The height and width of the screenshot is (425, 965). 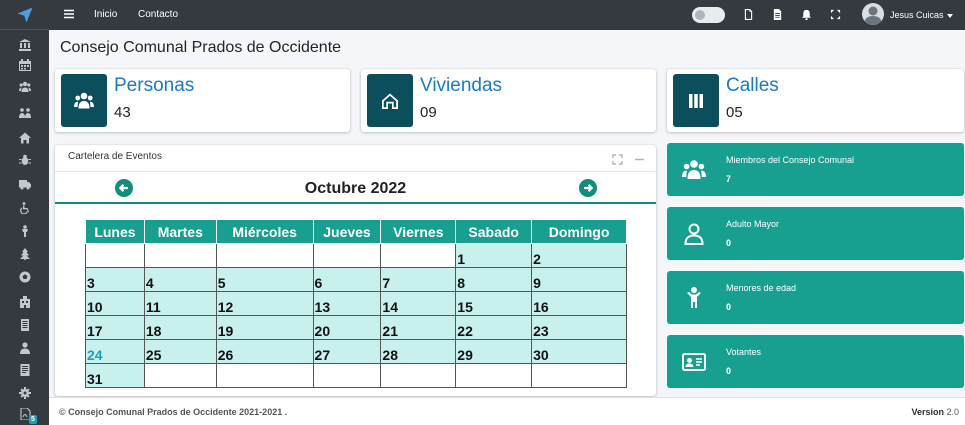 What do you see at coordinates (494, 255) in the screenshot?
I see `calendar-day-cell: 1` at bounding box center [494, 255].